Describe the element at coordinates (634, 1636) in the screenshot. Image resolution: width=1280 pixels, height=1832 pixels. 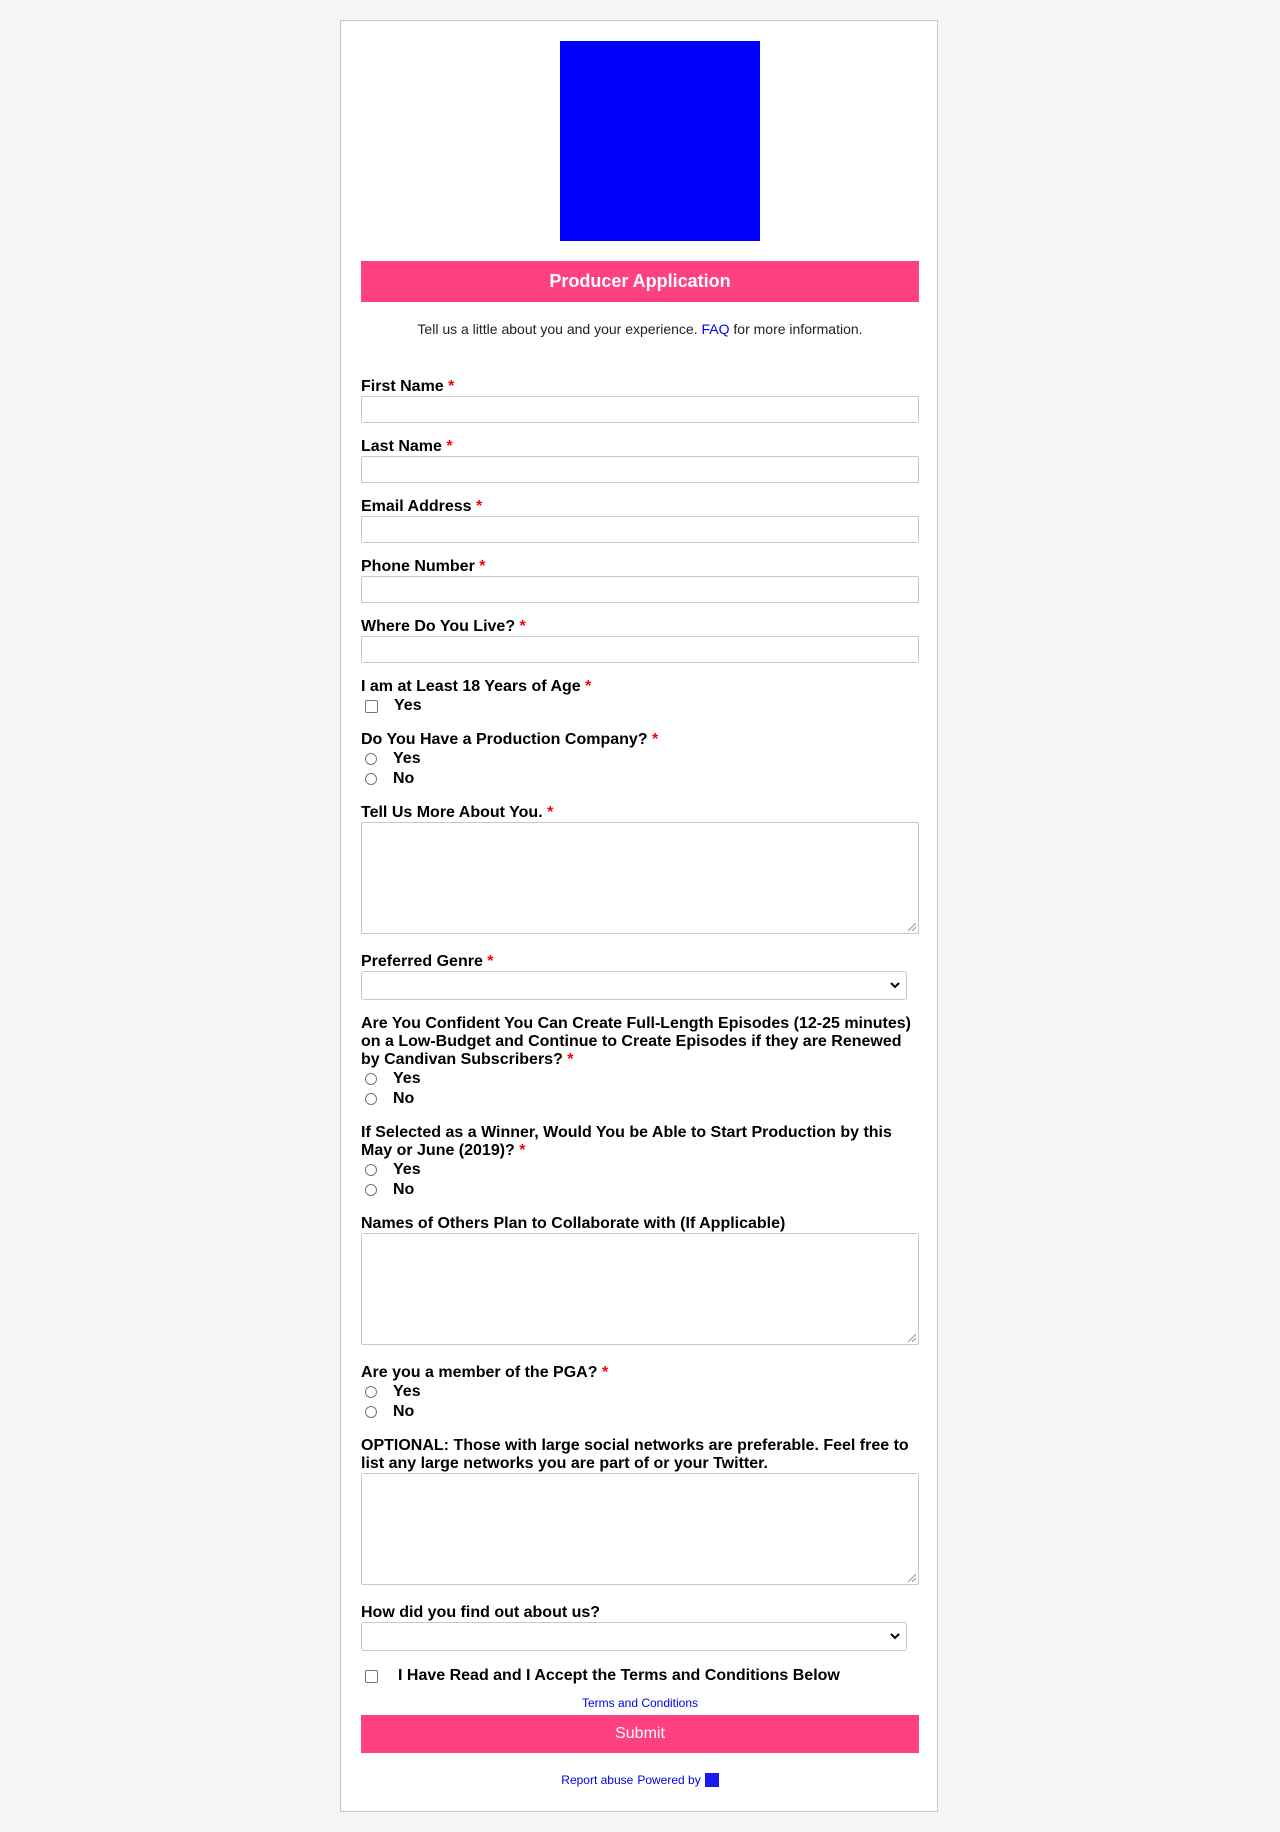
I see `referral-select` at that location.